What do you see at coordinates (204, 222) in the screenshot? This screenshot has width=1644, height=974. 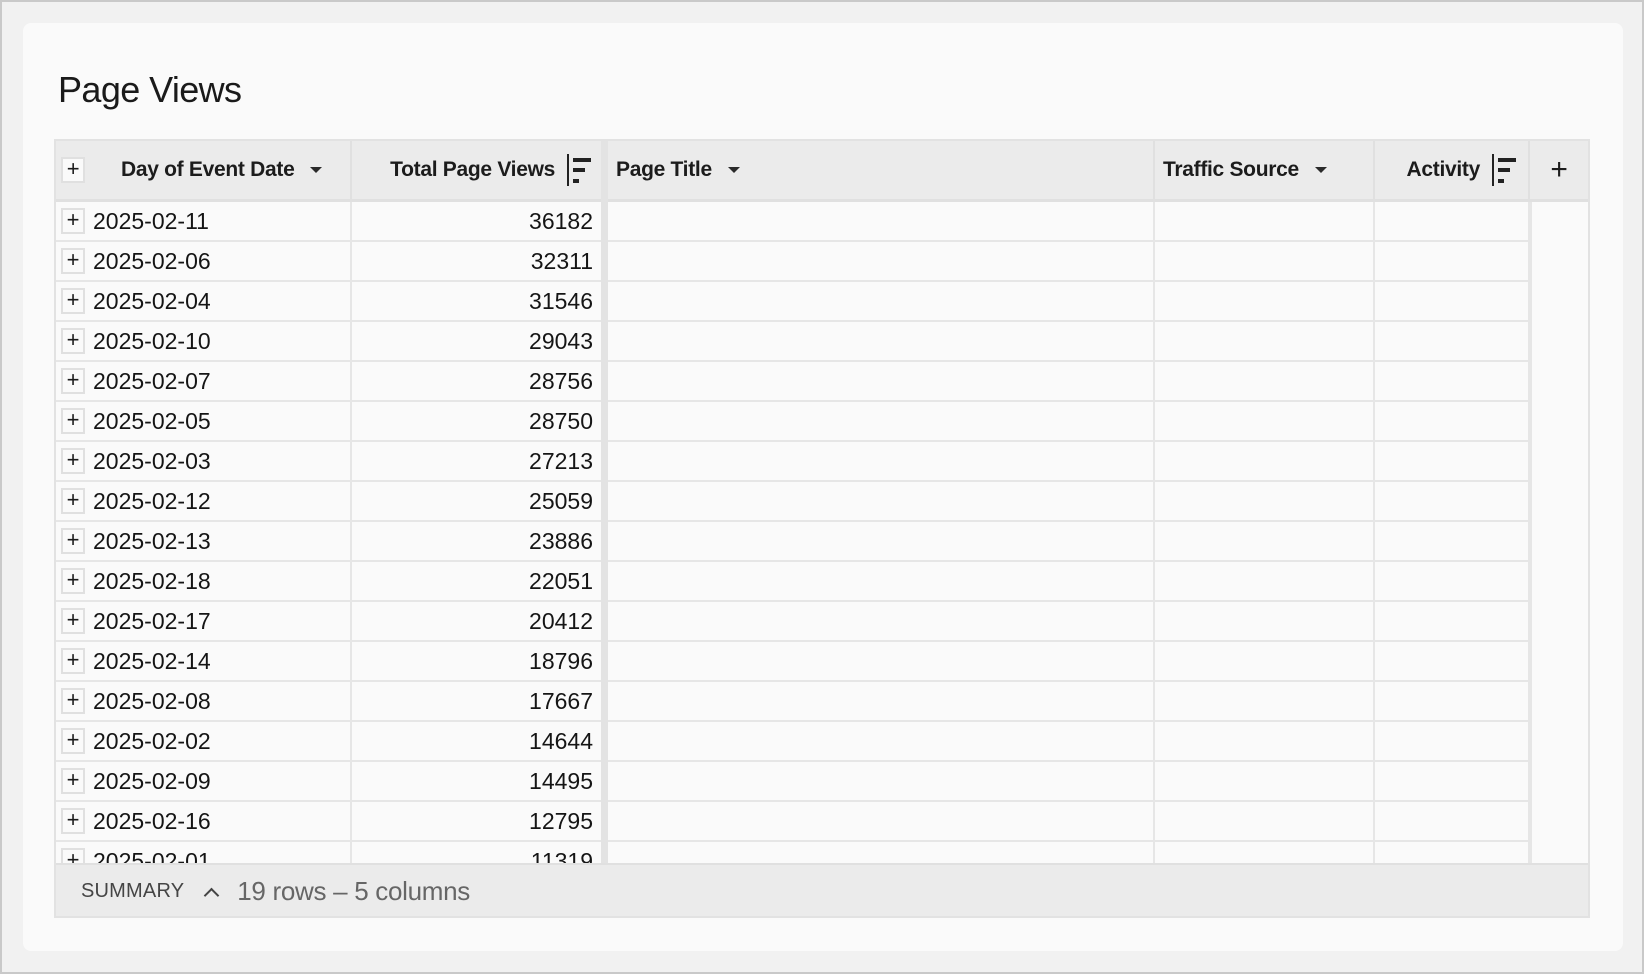 I see `cell-day-of-event-date: + 2025-02-11` at bounding box center [204, 222].